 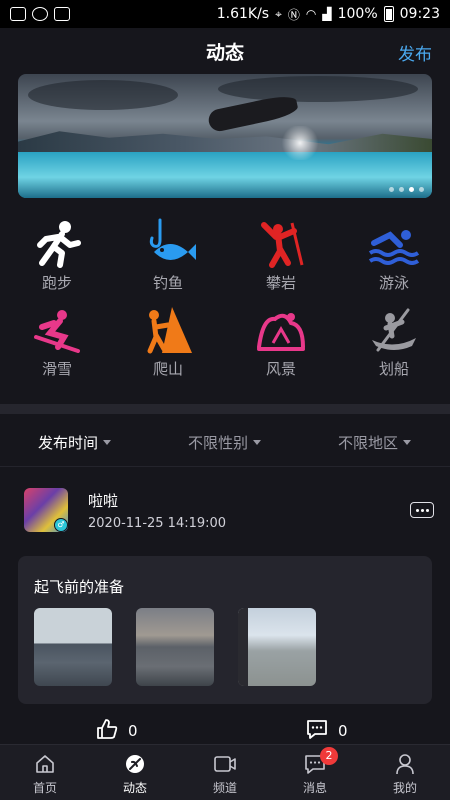 I want to click on like-button: 0, so click(x=117, y=731).